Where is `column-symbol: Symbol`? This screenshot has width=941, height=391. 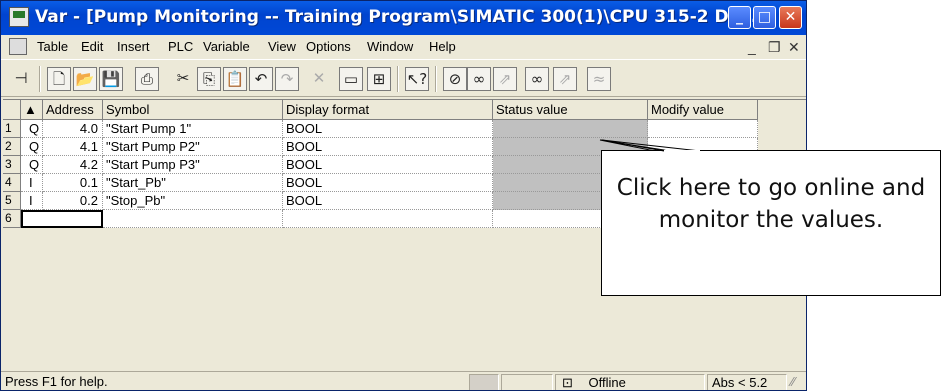 column-symbol: Symbol is located at coordinates (193, 110).